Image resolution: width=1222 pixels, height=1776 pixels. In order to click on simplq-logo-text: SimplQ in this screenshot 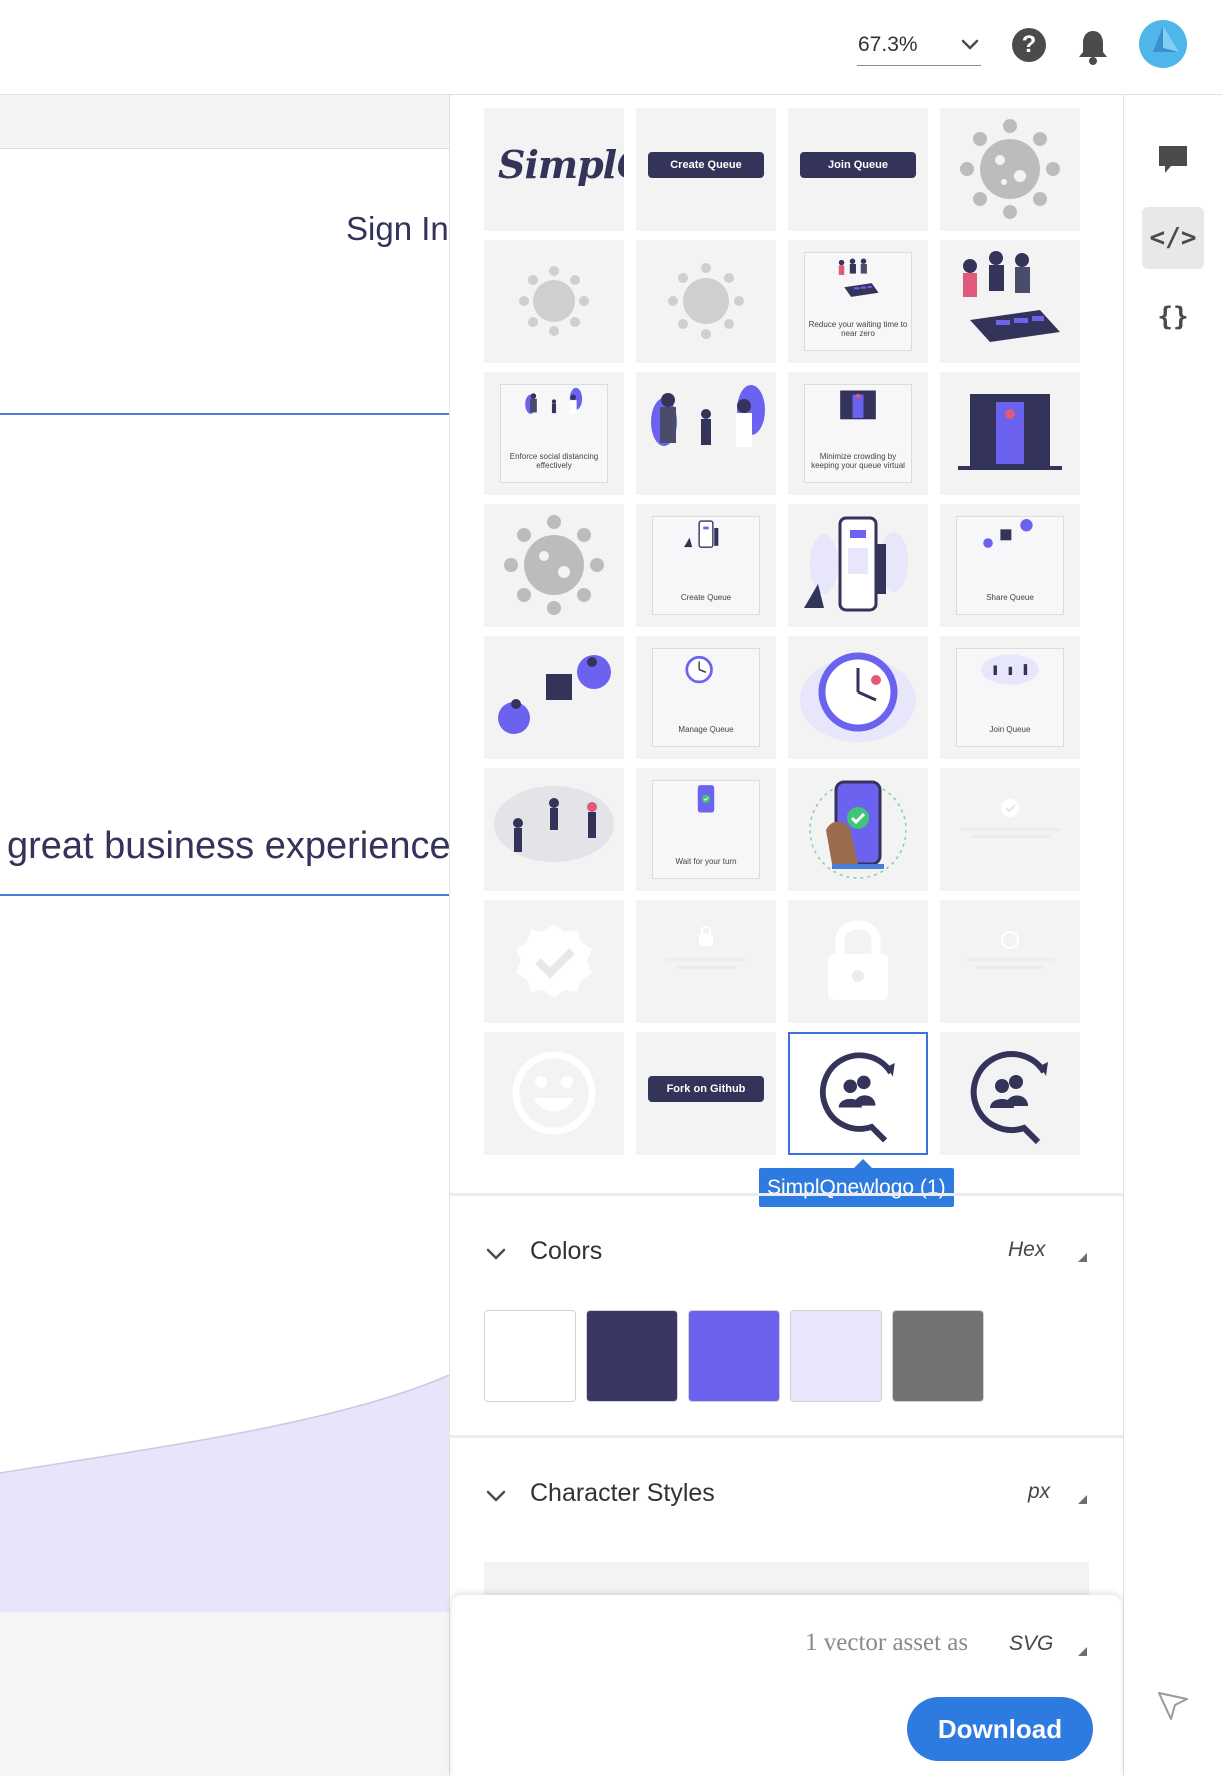, I will do `click(561, 164)`.